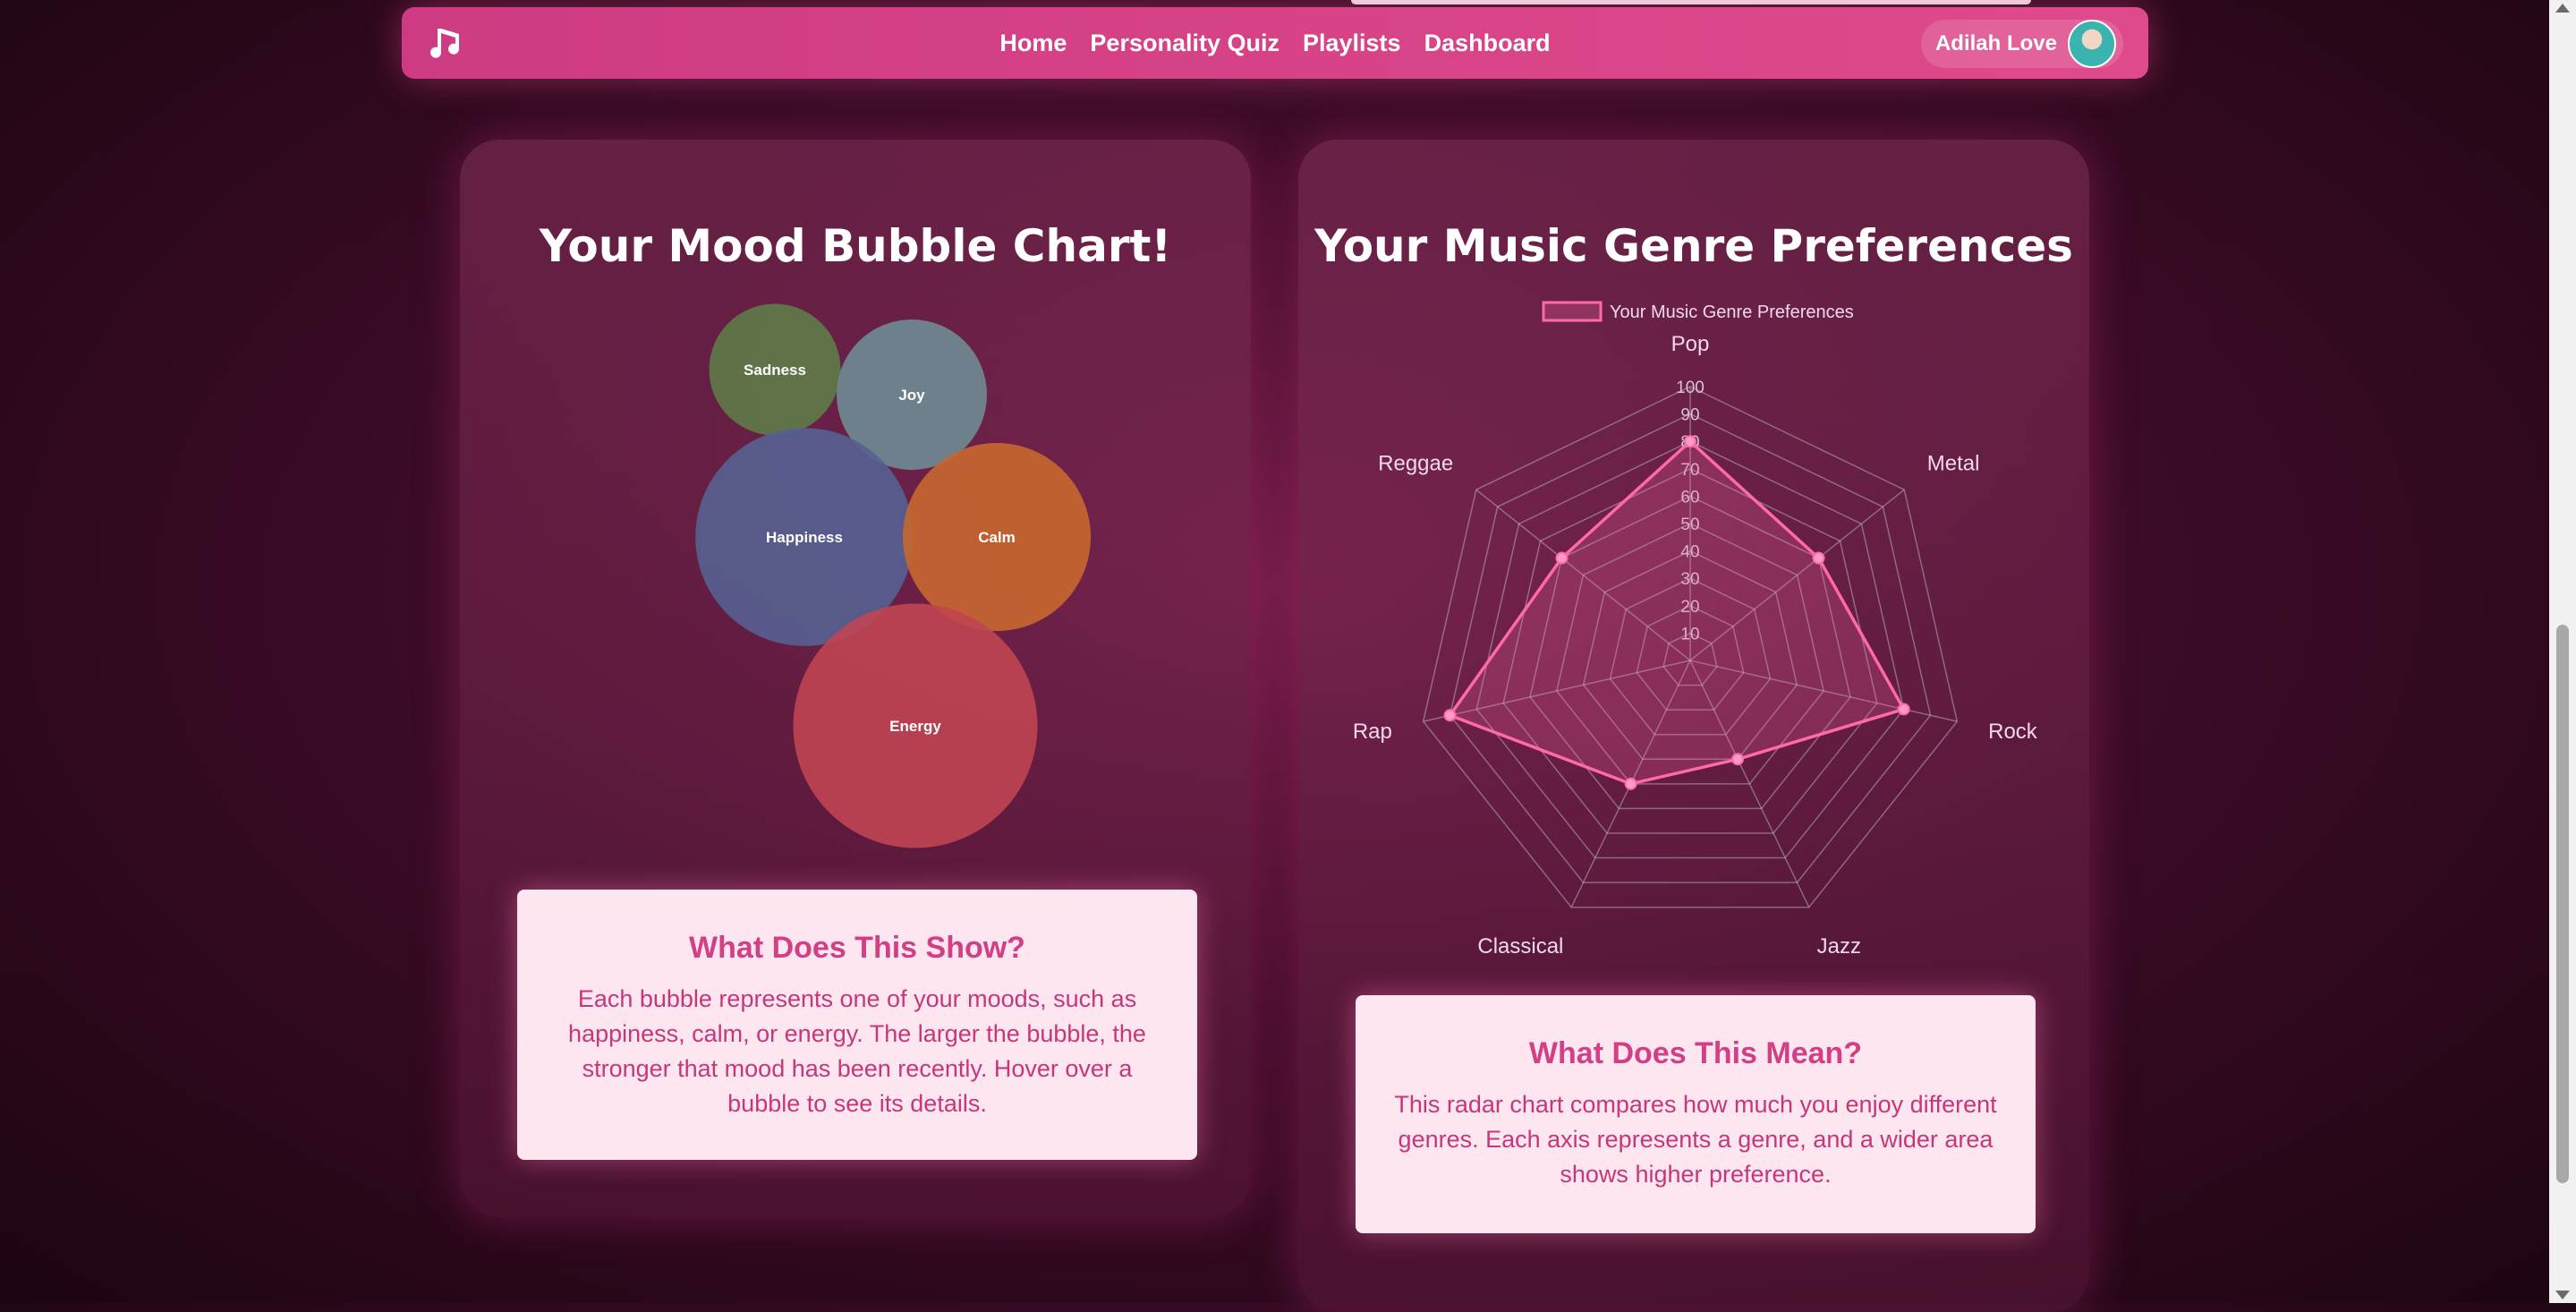 The image size is (2576, 1312). What do you see at coordinates (1732, 312) in the screenshot?
I see `legend-label: Your Music Genre Preferences` at bounding box center [1732, 312].